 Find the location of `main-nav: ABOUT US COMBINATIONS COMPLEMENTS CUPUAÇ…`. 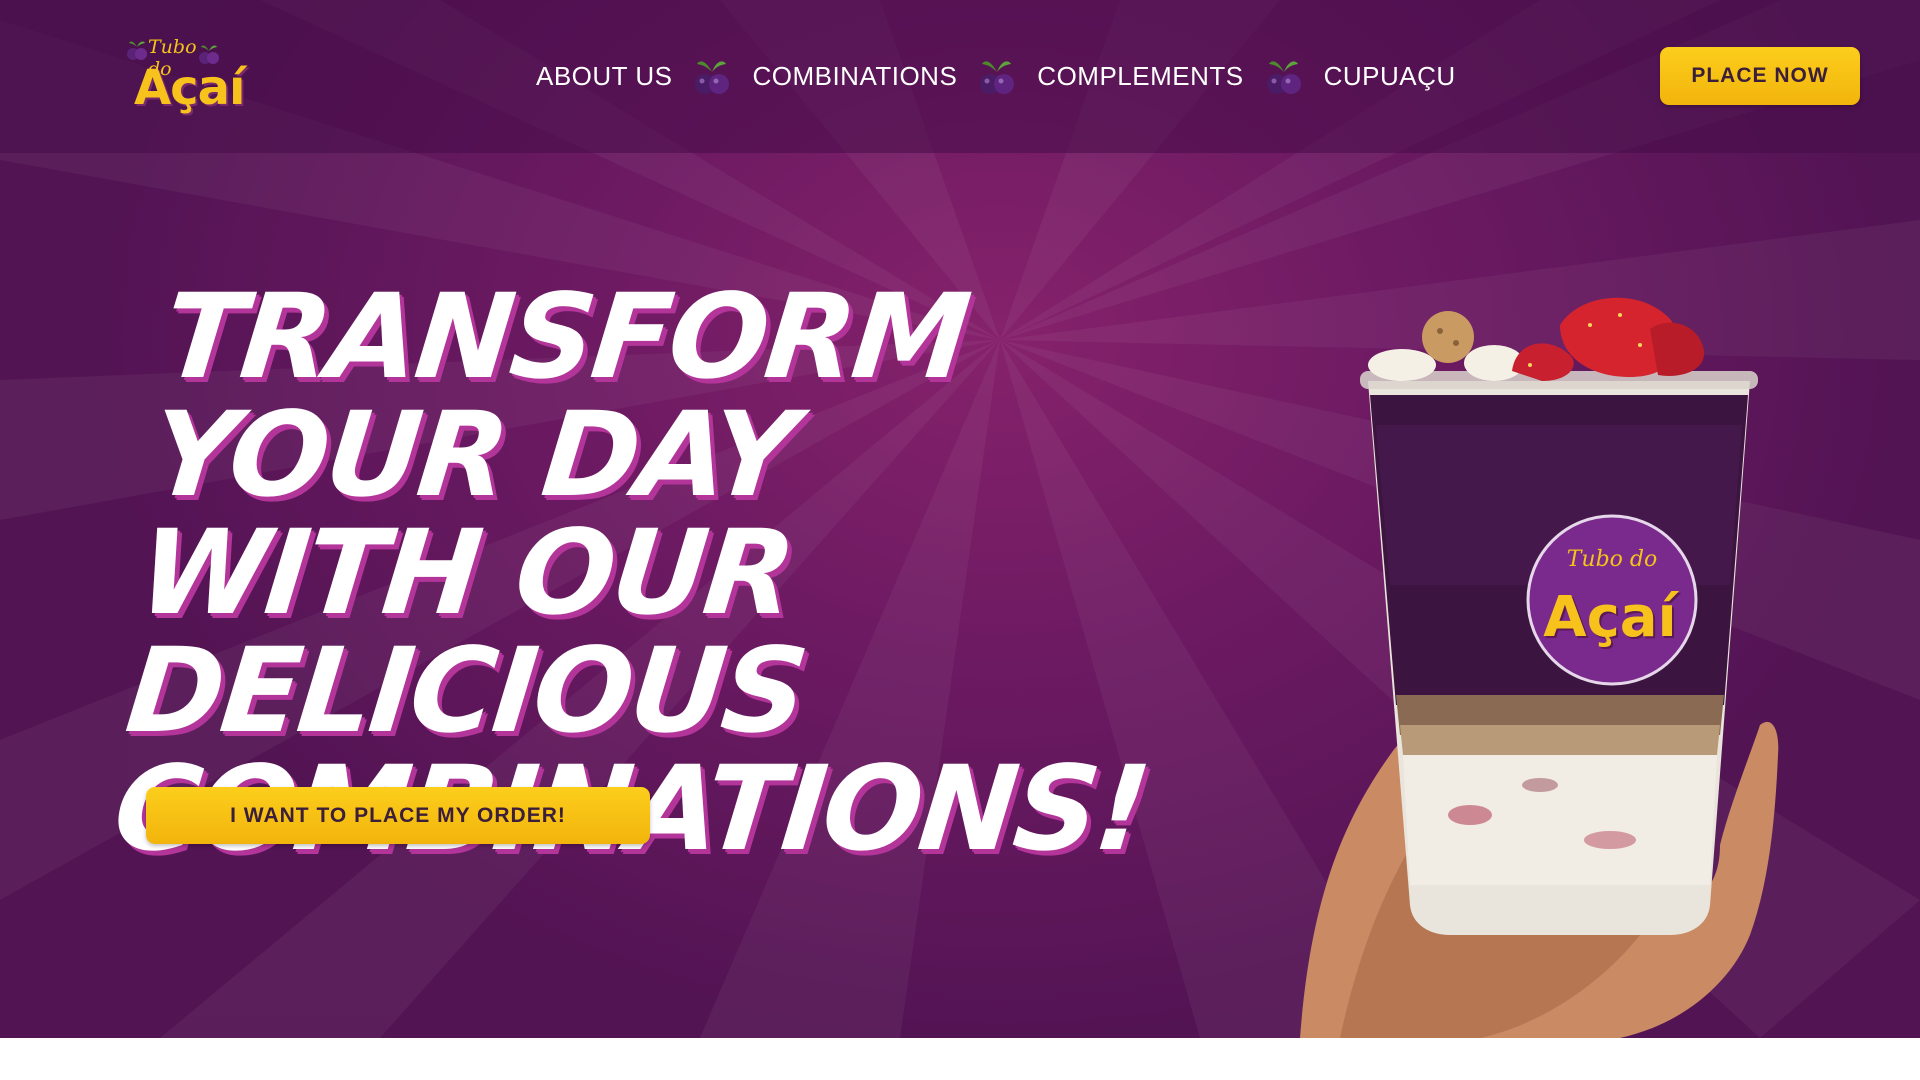

main-nav: ABOUT US COMBINATIONS COMPLEMENTS CUPUAÇ… is located at coordinates (996, 76).